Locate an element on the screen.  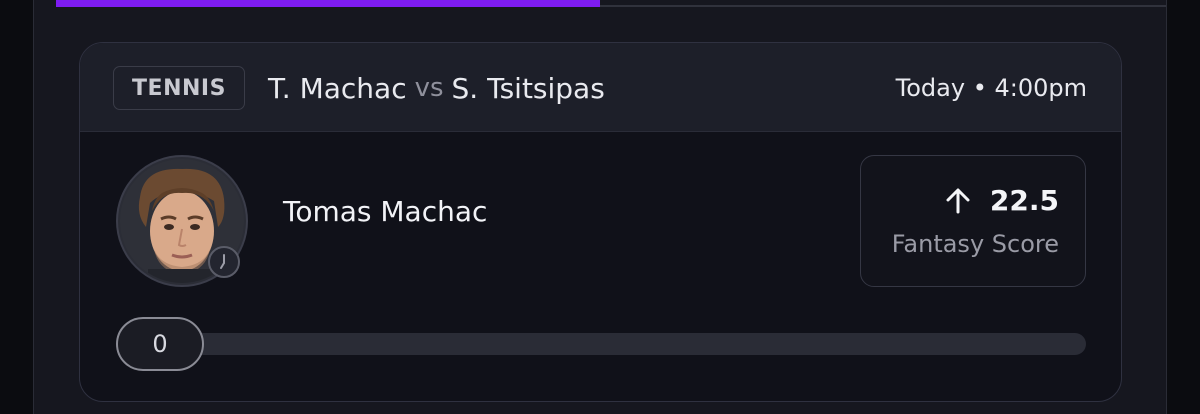
score-row: 22.5 is located at coordinates (1001, 200).